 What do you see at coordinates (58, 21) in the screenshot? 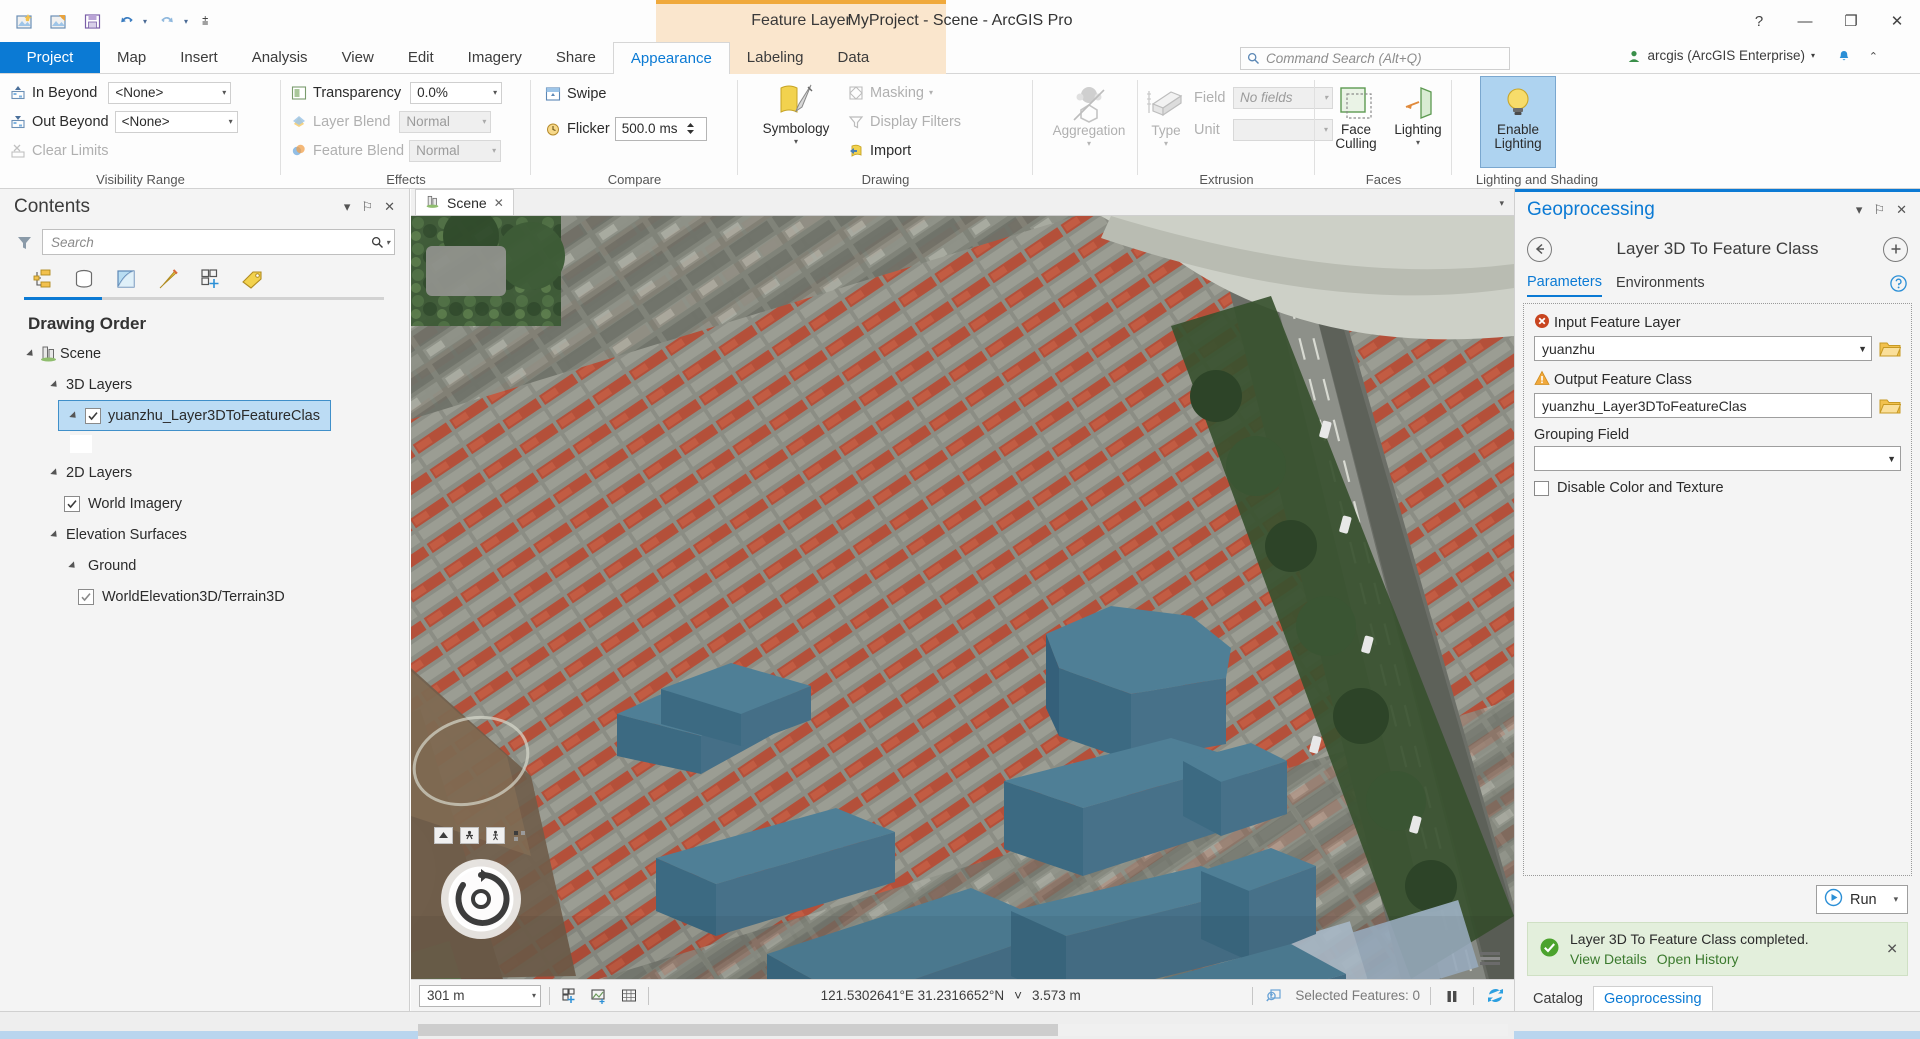
I see `open-project-icon` at bounding box center [58, 21].